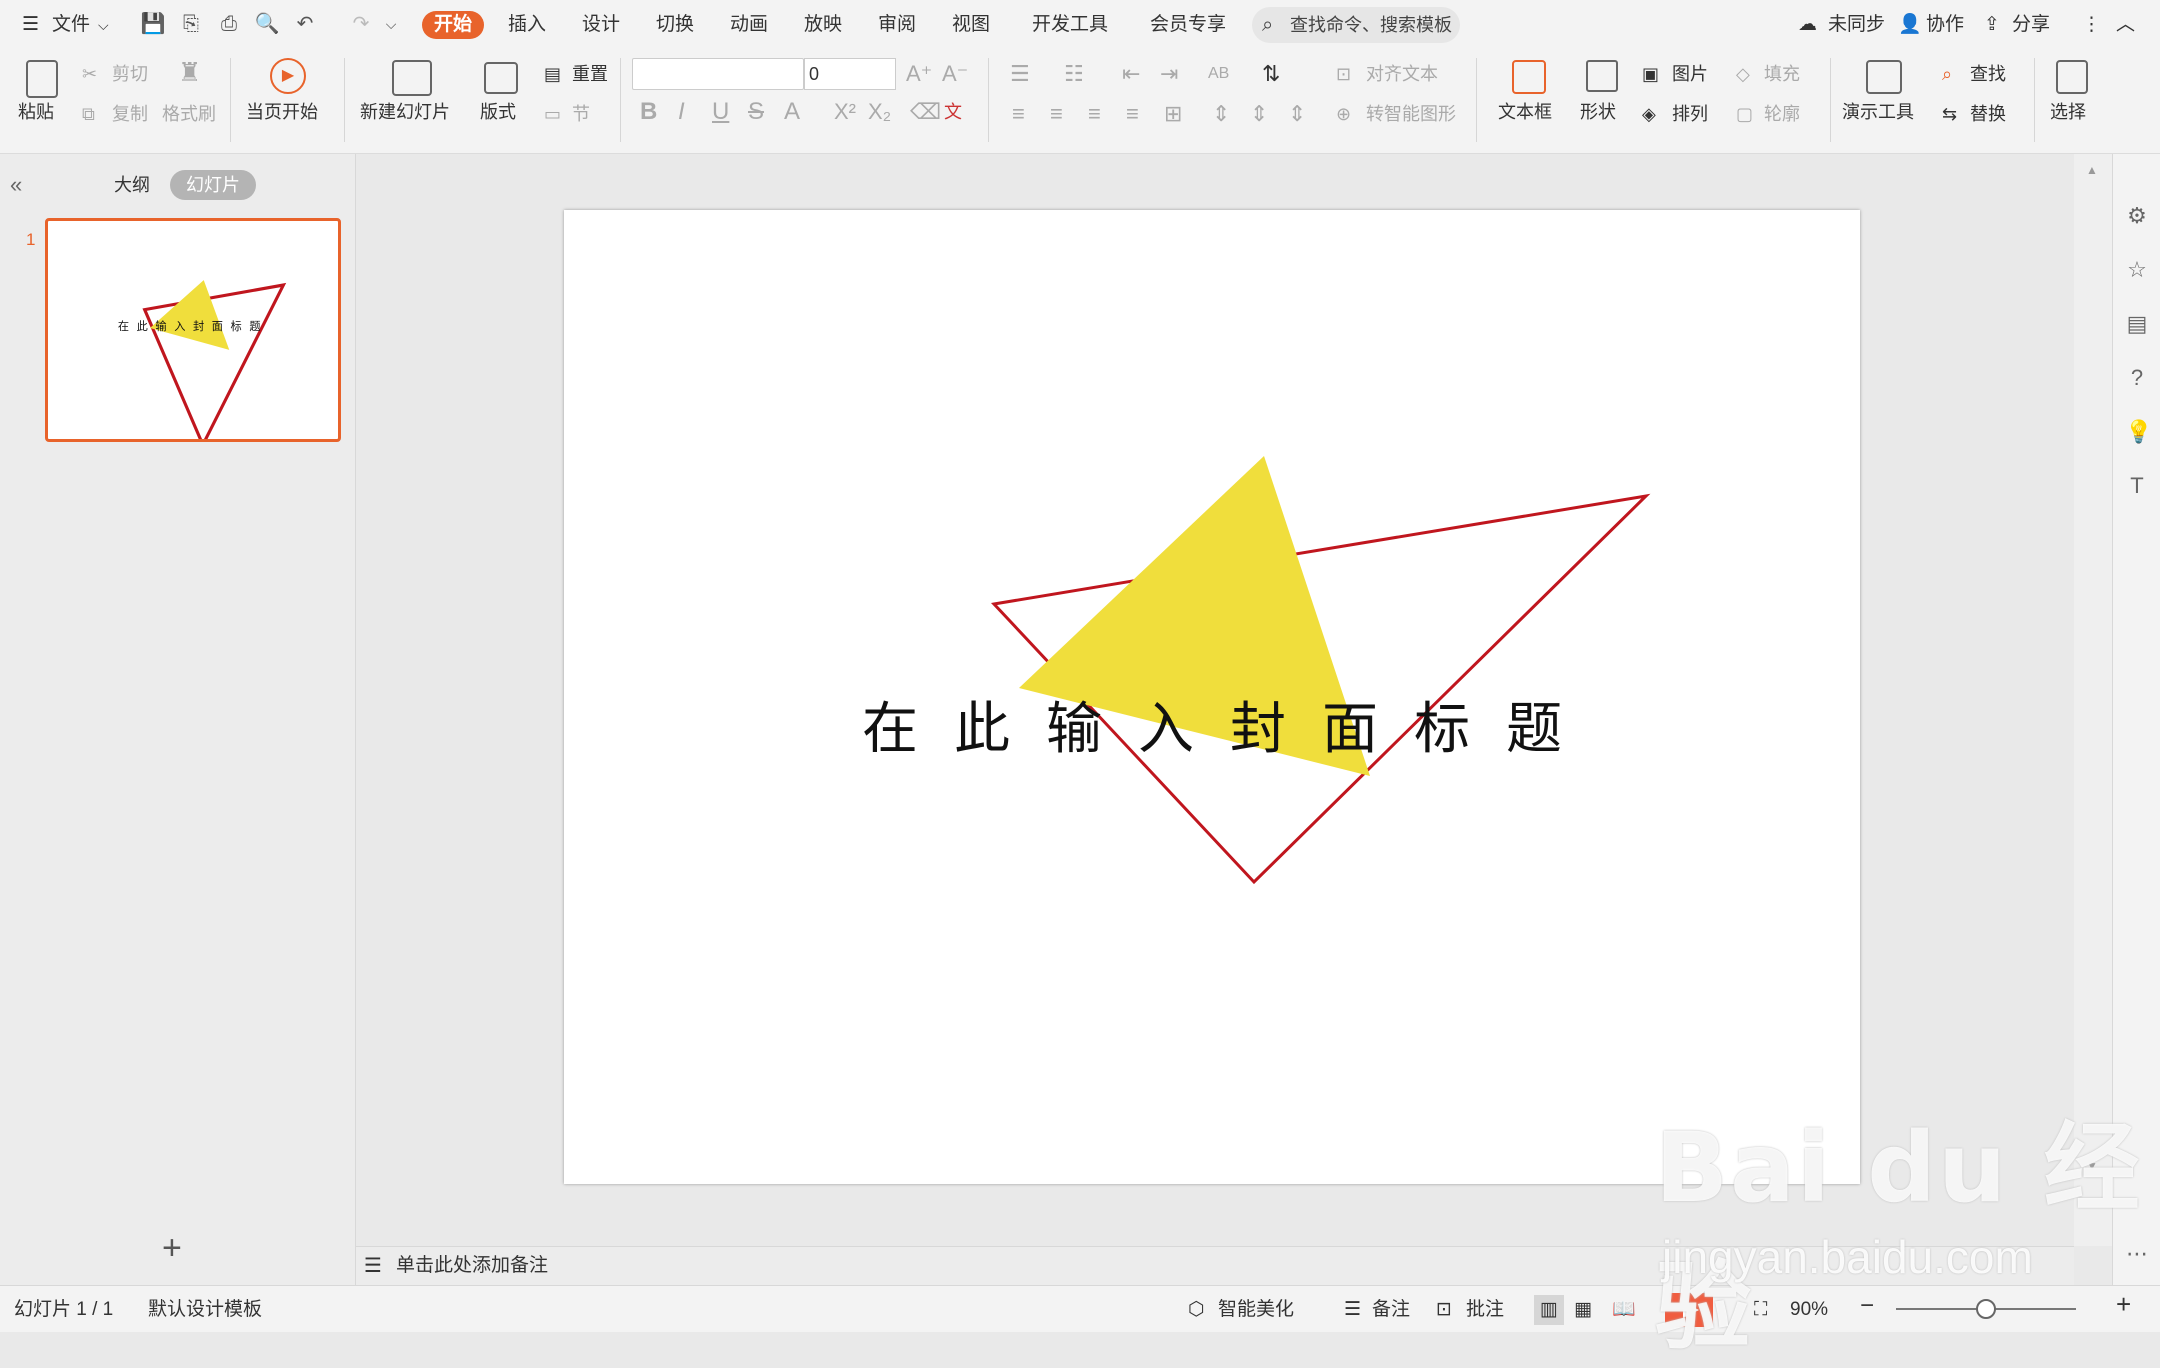  Describe the element at coordinates (1196, 1310) in the screenshot. I see `beautify-icon: ⬡` at that location.